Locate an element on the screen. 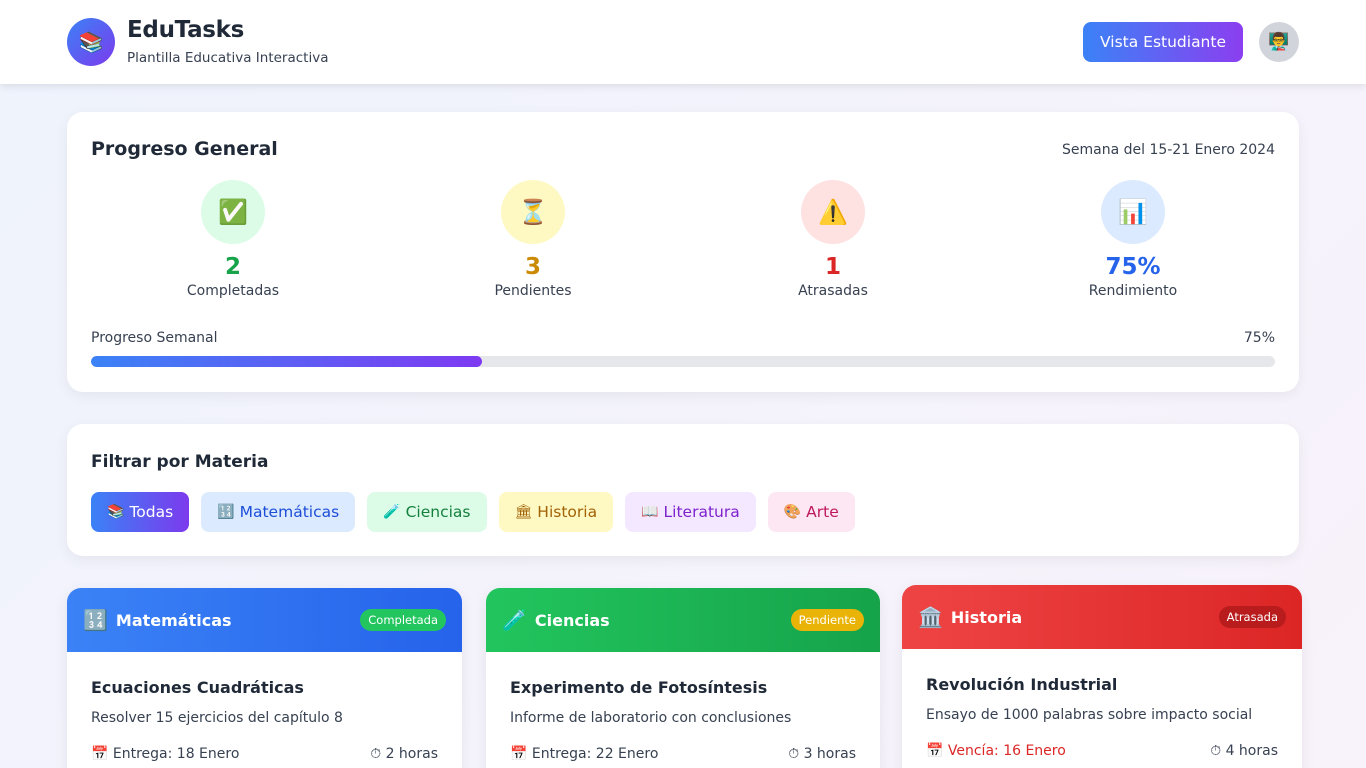 Image resolution: width=1366 pixels, height=768 pixels. chip-label: Matemáticas is located at coordinates (289, 512).